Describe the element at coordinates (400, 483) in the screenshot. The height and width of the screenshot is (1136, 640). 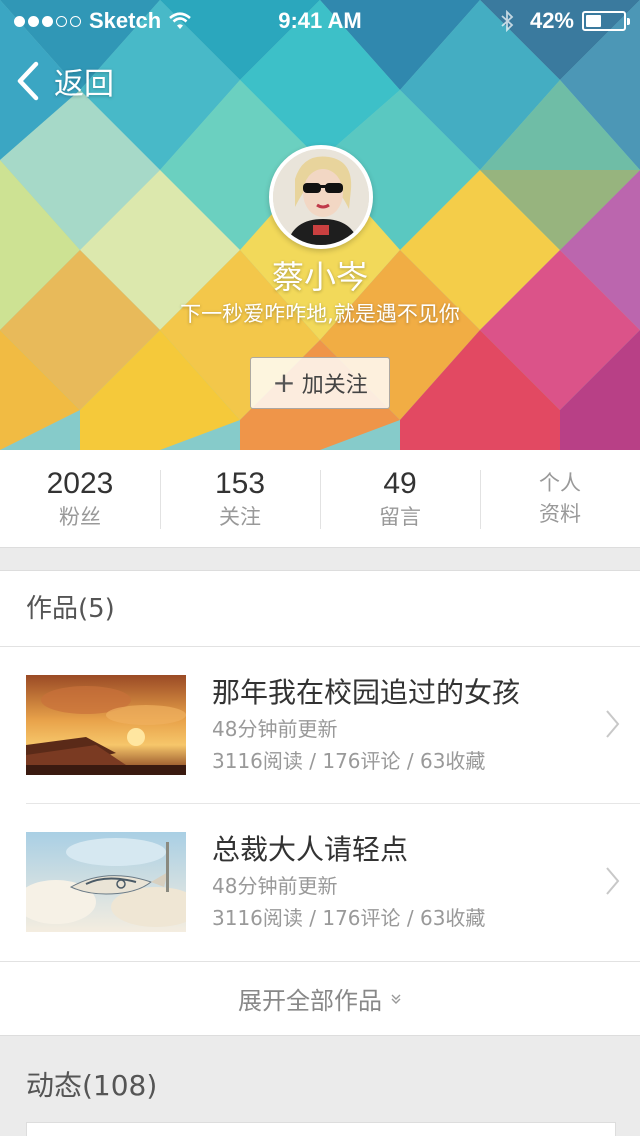
I see `stat-value: 49` at that location.